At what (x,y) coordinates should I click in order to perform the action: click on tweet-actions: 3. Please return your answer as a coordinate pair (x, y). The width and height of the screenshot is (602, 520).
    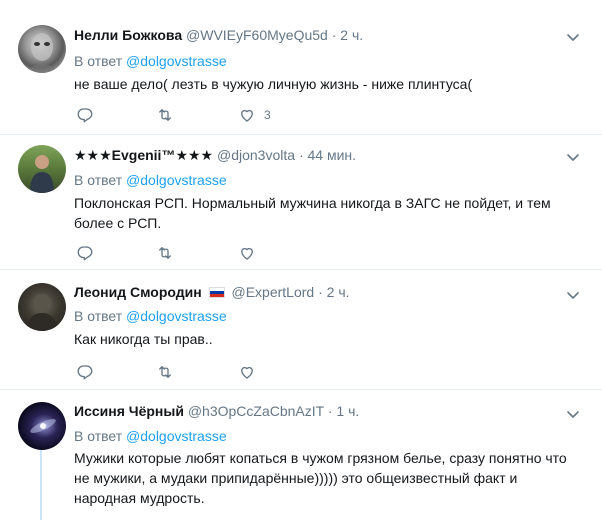
    Looking at the image, I should click on (184, 115).